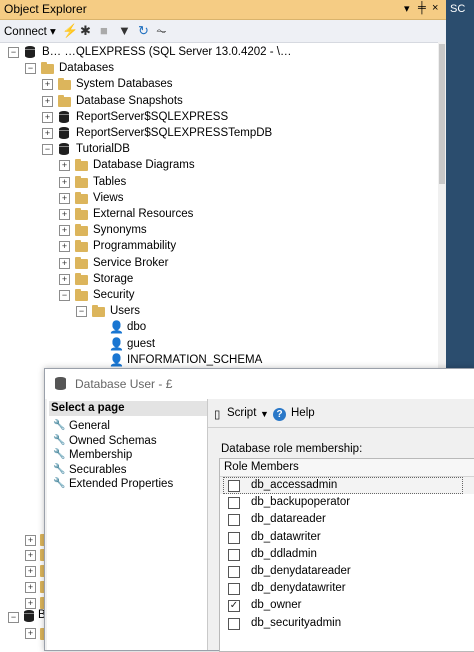 Image resolution: width=474 pixels, height=652 pixels. What do you see at coordinates (457, 9) in the screenshot?
I see `side-tab-label: SC` at bounding box center [457, 9].